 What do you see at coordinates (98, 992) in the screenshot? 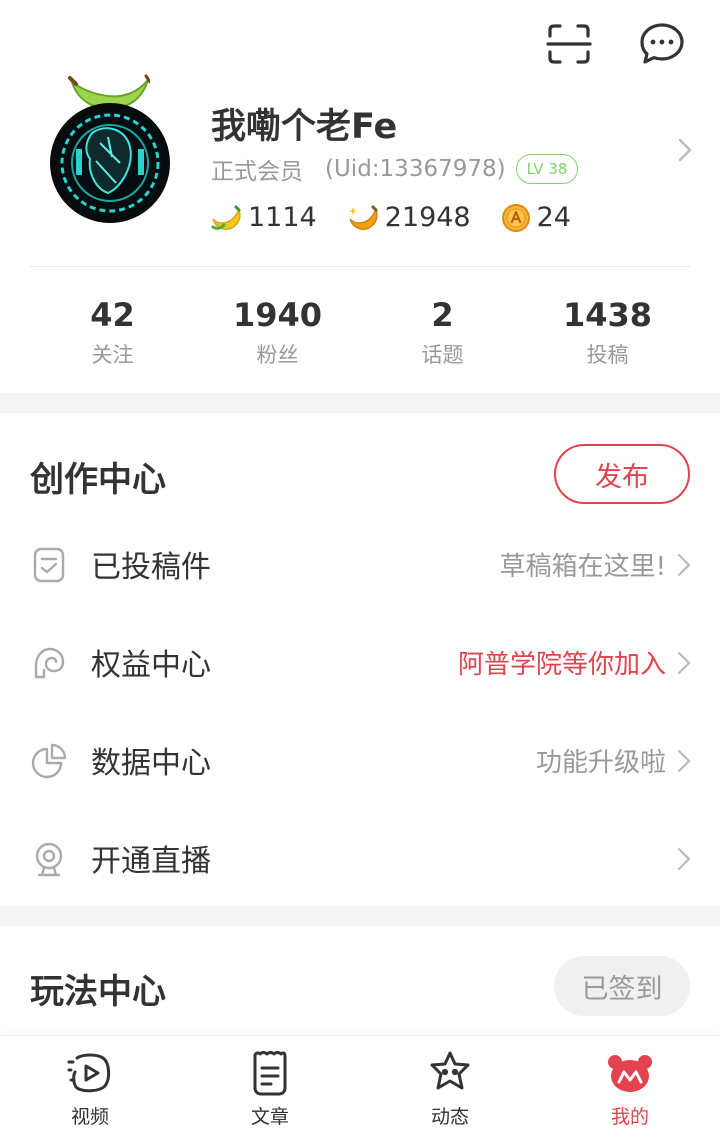
I see `play-center-title: 玩法中心` at bounding box center [98, 992].